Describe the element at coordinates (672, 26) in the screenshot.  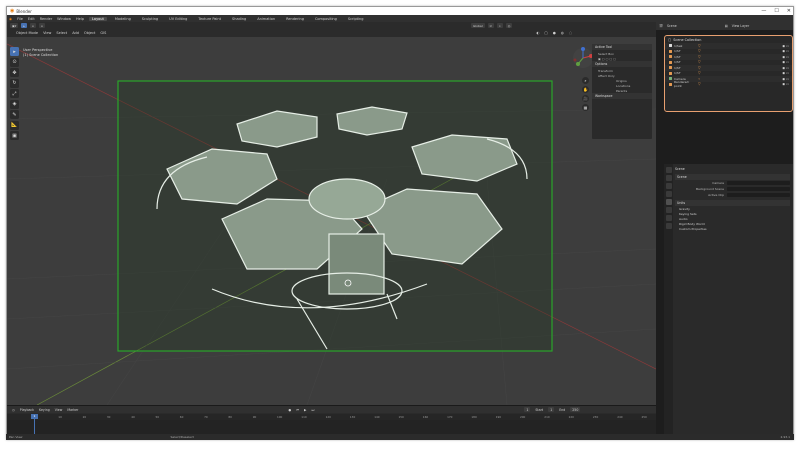
I see `scene-dropdown: Scene` at that location.